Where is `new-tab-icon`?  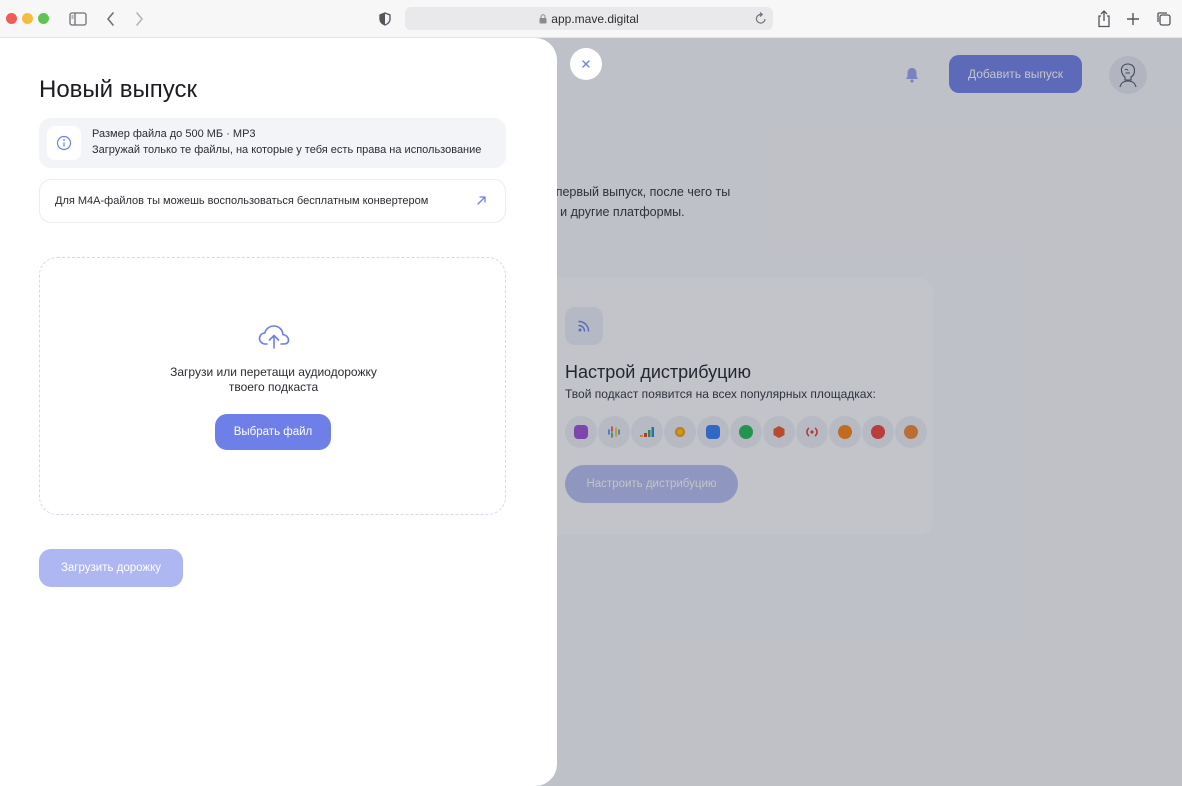
new-tab-icon is located at coordinates (1133, 19).